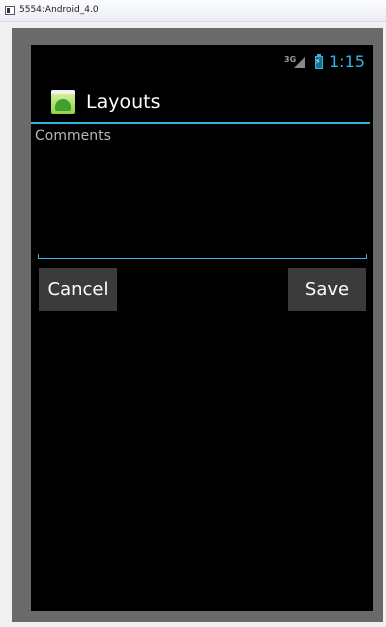 Image resolution: width=386 pixels, height=627 pixels. What do you see at coordinates (193, 11) in the screenshot?
I see `window-titlebar: 5554:Android_4.0` at bounding box center [193, 11].